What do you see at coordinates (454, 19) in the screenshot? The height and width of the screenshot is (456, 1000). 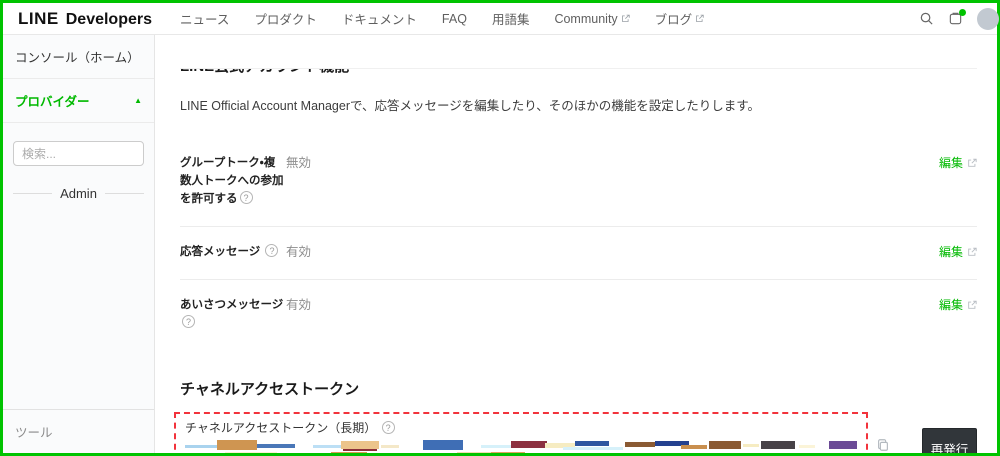 I see `nav-item-faq: FAQ` at bounding box center [454, 19].